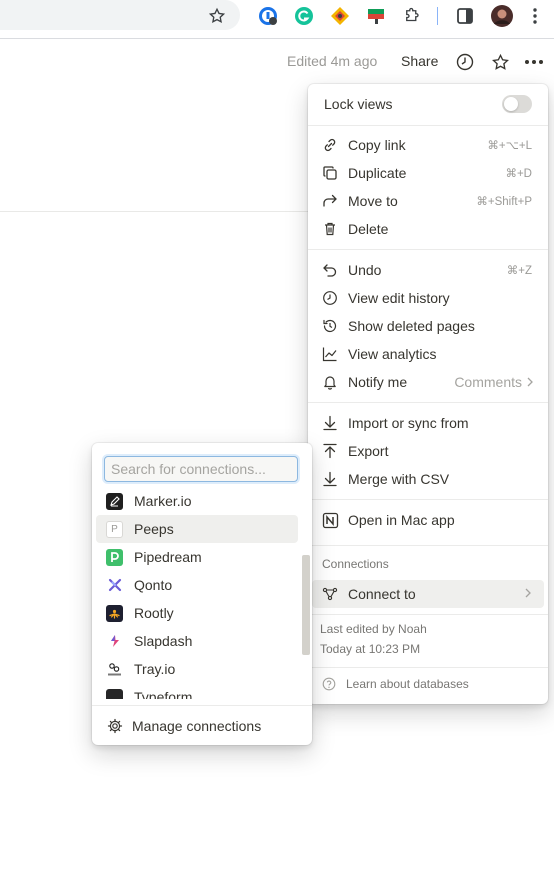 The width and height of the screenshot is (554, 873). I want to click on notify-me-item: Notify me Comments, so click(428, 382).